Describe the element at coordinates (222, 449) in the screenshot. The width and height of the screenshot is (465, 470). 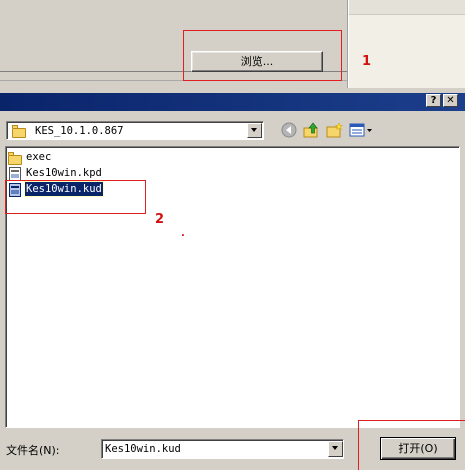
I see `filename-input: Kes10win.kud` at that location.